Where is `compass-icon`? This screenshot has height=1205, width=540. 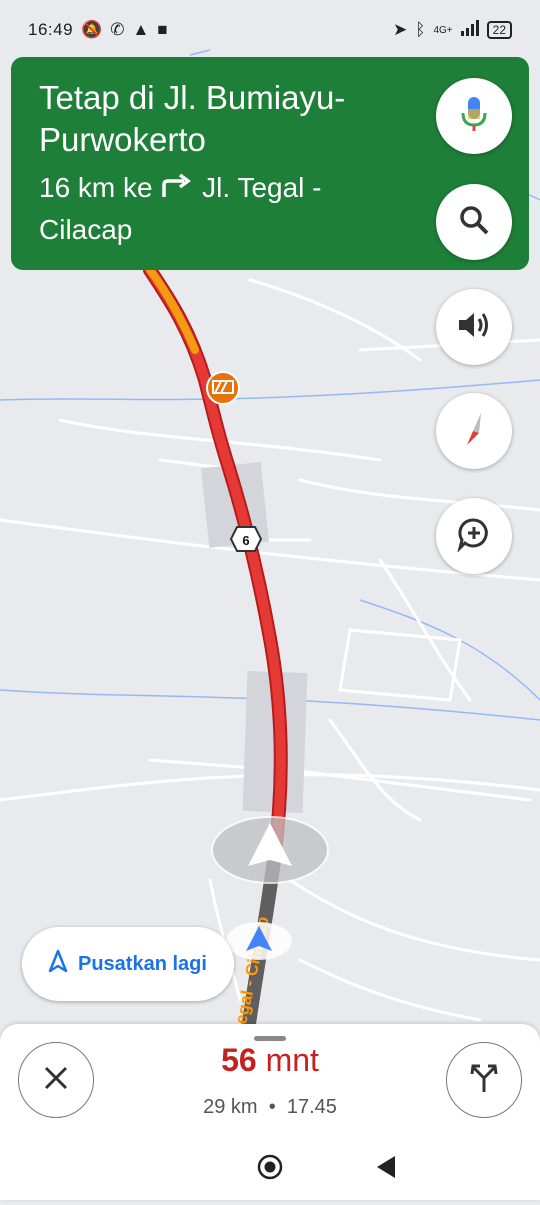
compass-icon is located at coordinates (474, 431).